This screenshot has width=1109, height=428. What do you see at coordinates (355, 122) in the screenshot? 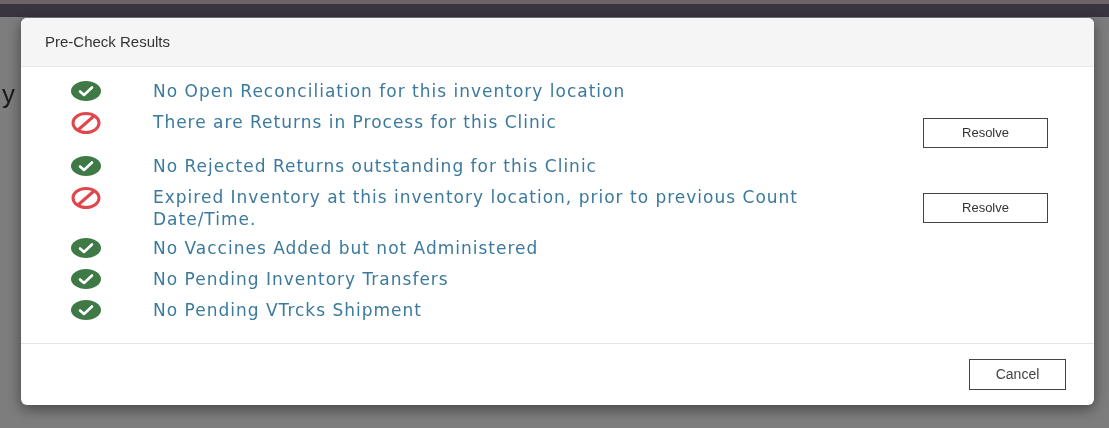
I see `check-result-text: There are Returns in Process for this Clinic` at bounding box center [355, 122].